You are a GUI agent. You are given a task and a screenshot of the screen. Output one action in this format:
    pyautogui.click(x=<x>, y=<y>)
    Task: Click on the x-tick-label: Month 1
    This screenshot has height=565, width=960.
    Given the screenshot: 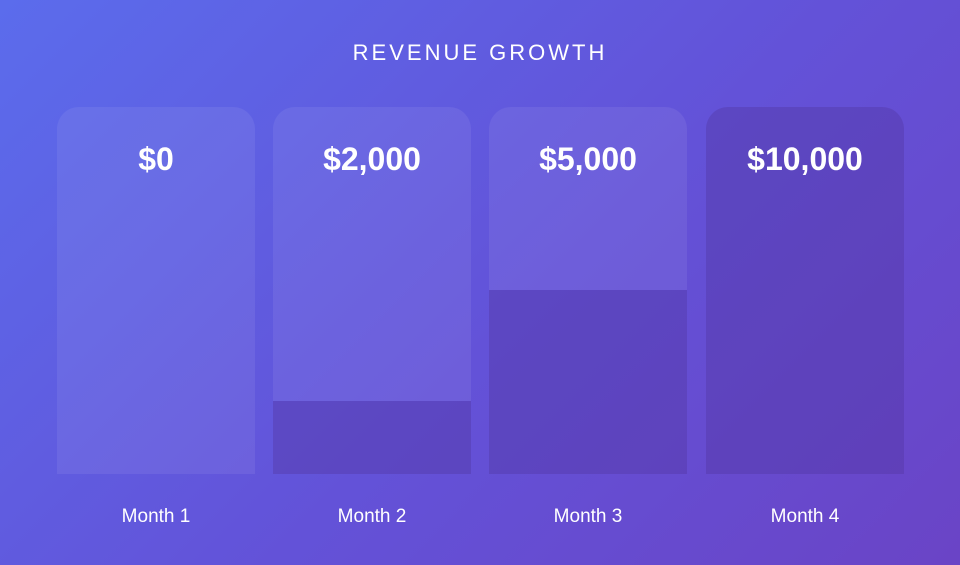 What is the action you would take?
    pyautogui.click(x=156, y=516)
    